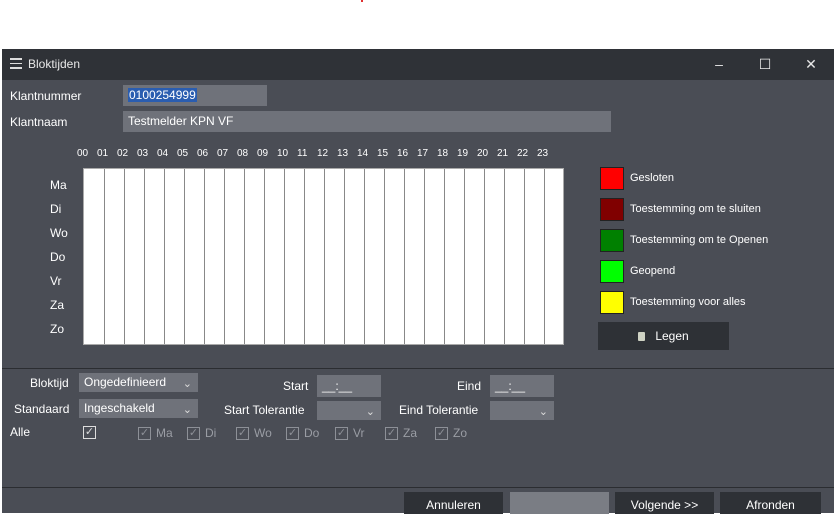 The height and width of the screenshot is (518, 836). What do you see at coordinates (522, 386) in the screenshot?
I see `eind-time-input: __:__` at bounding box center [522, 386].